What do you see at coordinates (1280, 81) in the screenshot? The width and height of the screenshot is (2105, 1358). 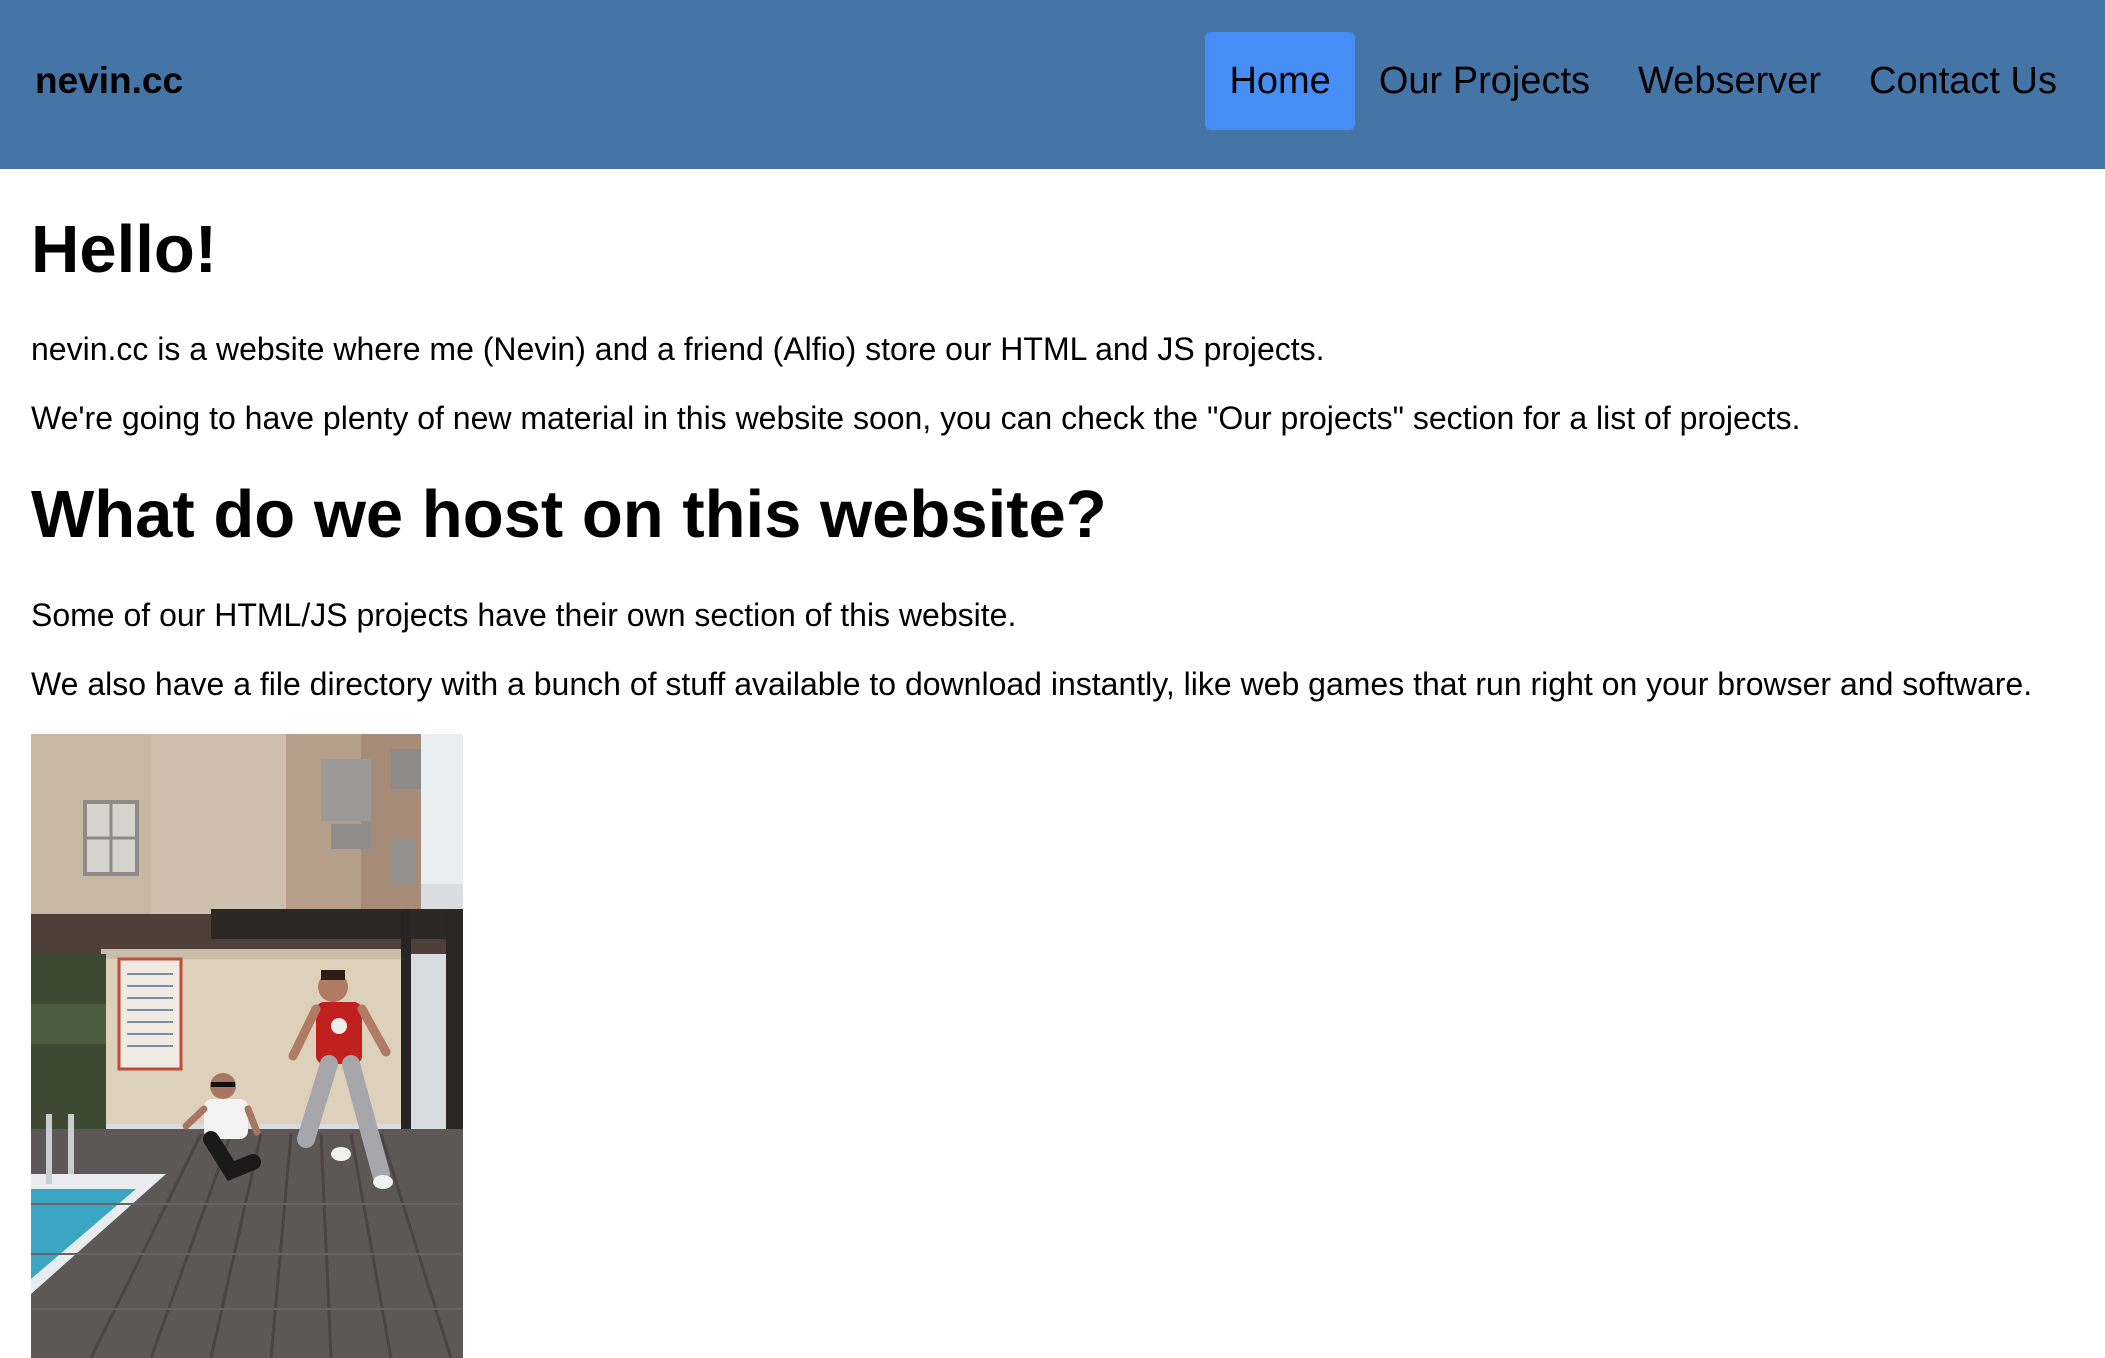 I see `nav-home: Home` at bounding box center [1280, 81].